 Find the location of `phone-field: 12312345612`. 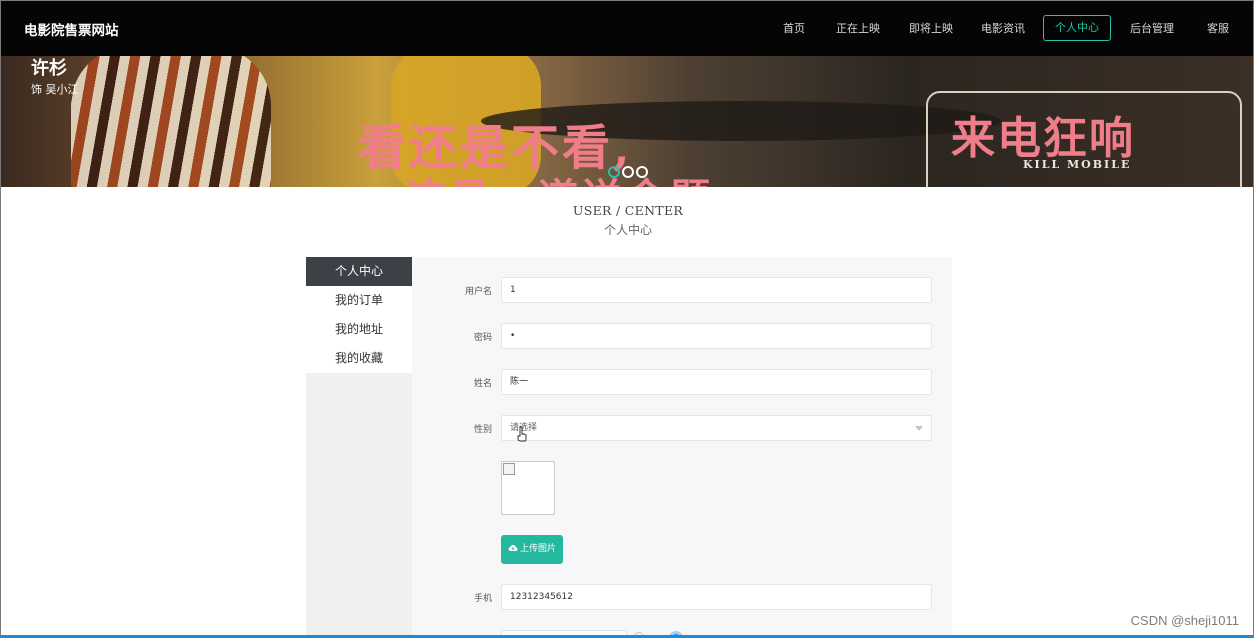

phone-field: 12312345612 is located at coordinates (716, 597).